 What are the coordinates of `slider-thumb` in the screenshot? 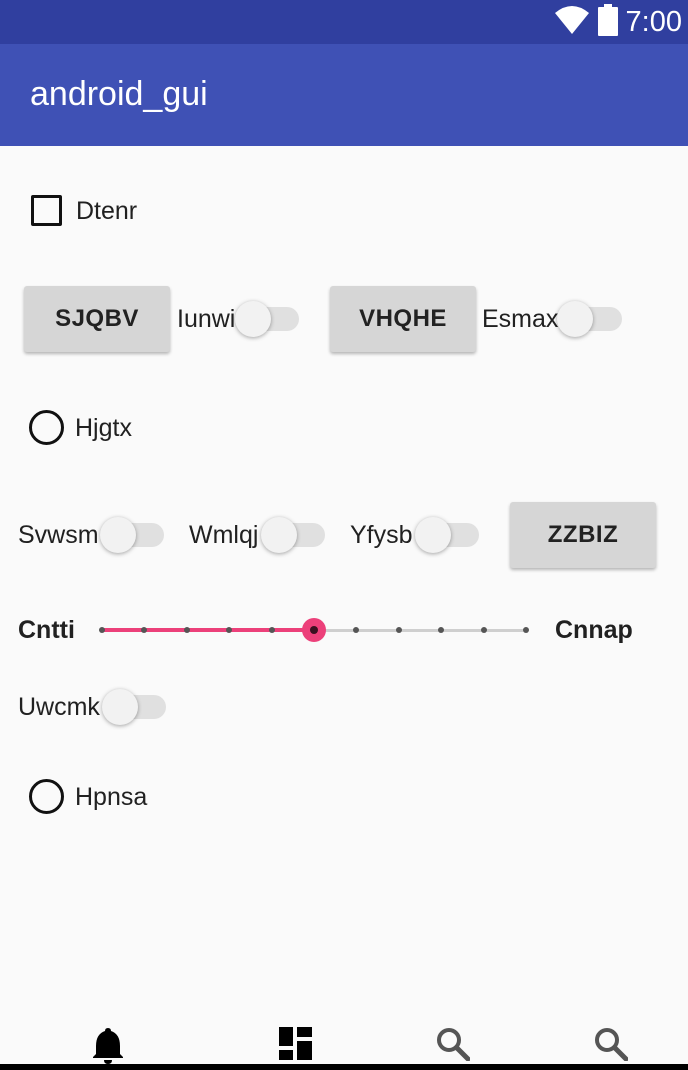 It's located at (314, 630).